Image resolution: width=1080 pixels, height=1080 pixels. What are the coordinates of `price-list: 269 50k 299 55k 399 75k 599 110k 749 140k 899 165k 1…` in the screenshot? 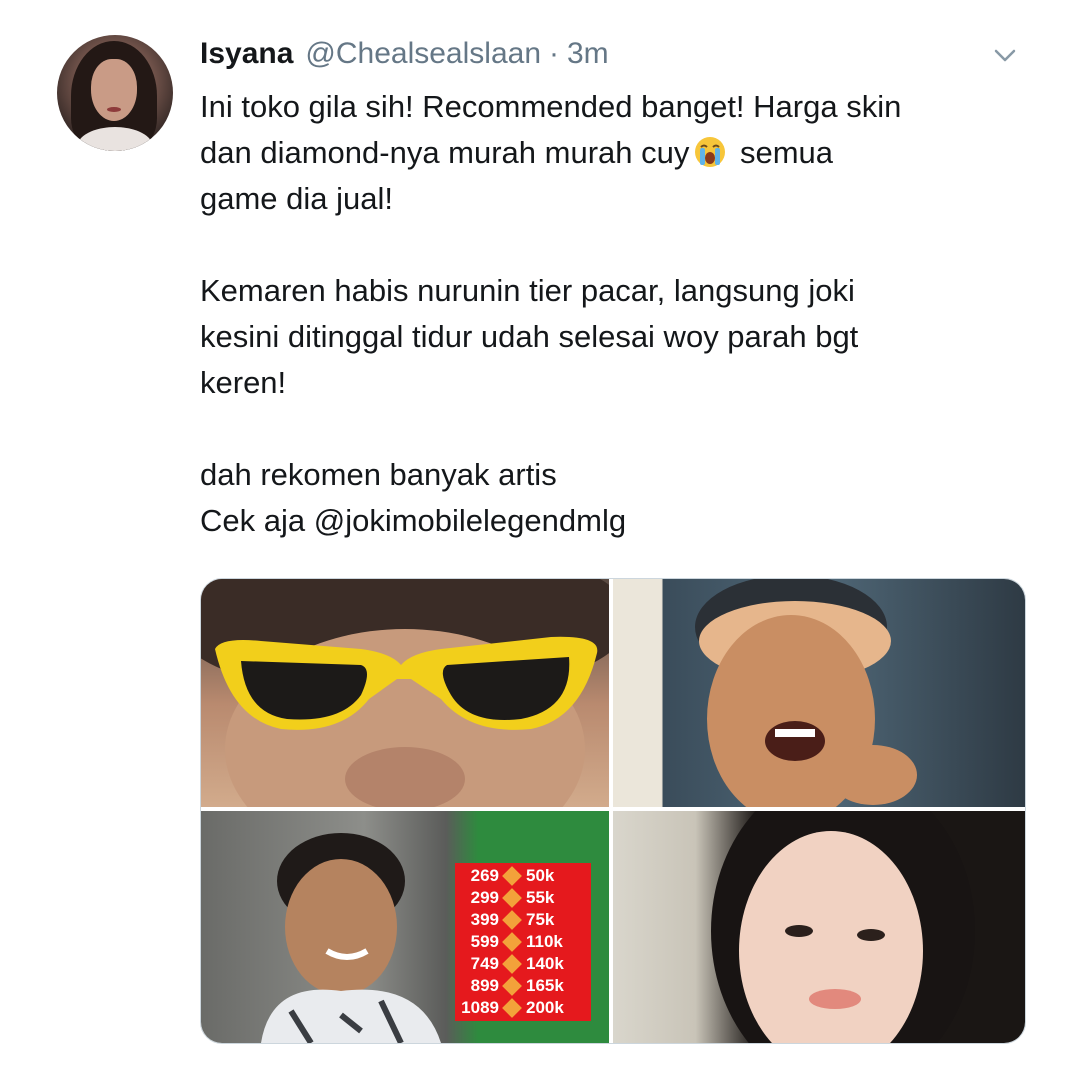 It's located at (523, 942).